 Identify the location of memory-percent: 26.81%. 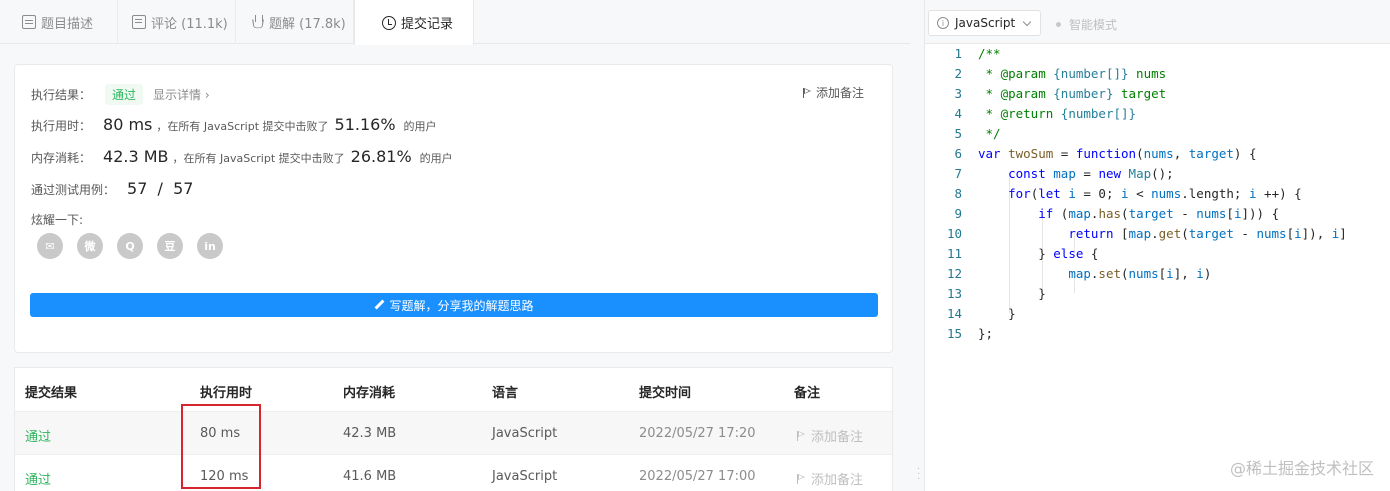
(381, 156).